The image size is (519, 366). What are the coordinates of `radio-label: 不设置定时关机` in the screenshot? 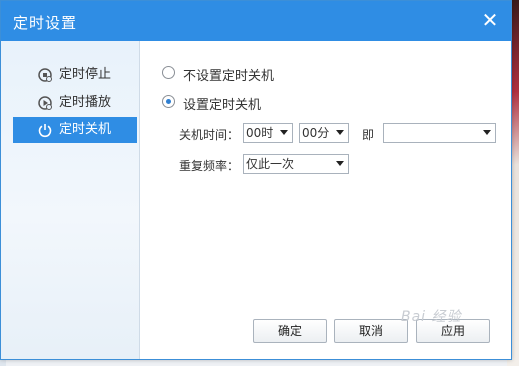 It's located at (229, 76).